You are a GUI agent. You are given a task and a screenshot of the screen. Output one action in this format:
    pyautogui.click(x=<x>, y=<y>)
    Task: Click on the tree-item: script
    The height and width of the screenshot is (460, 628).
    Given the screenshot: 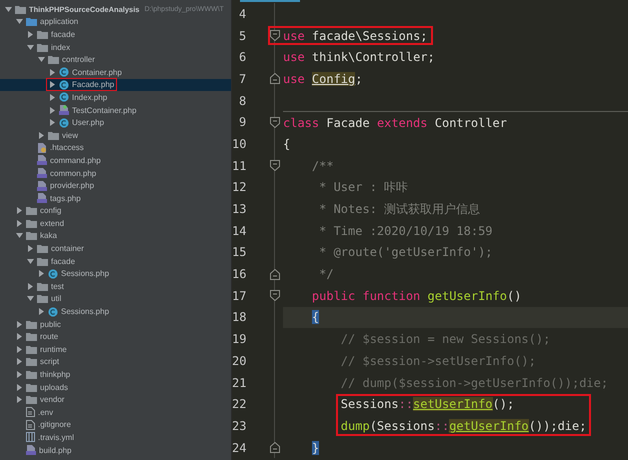 What is the action you would take?
    pyautogui.click(x=115, y=362)
    